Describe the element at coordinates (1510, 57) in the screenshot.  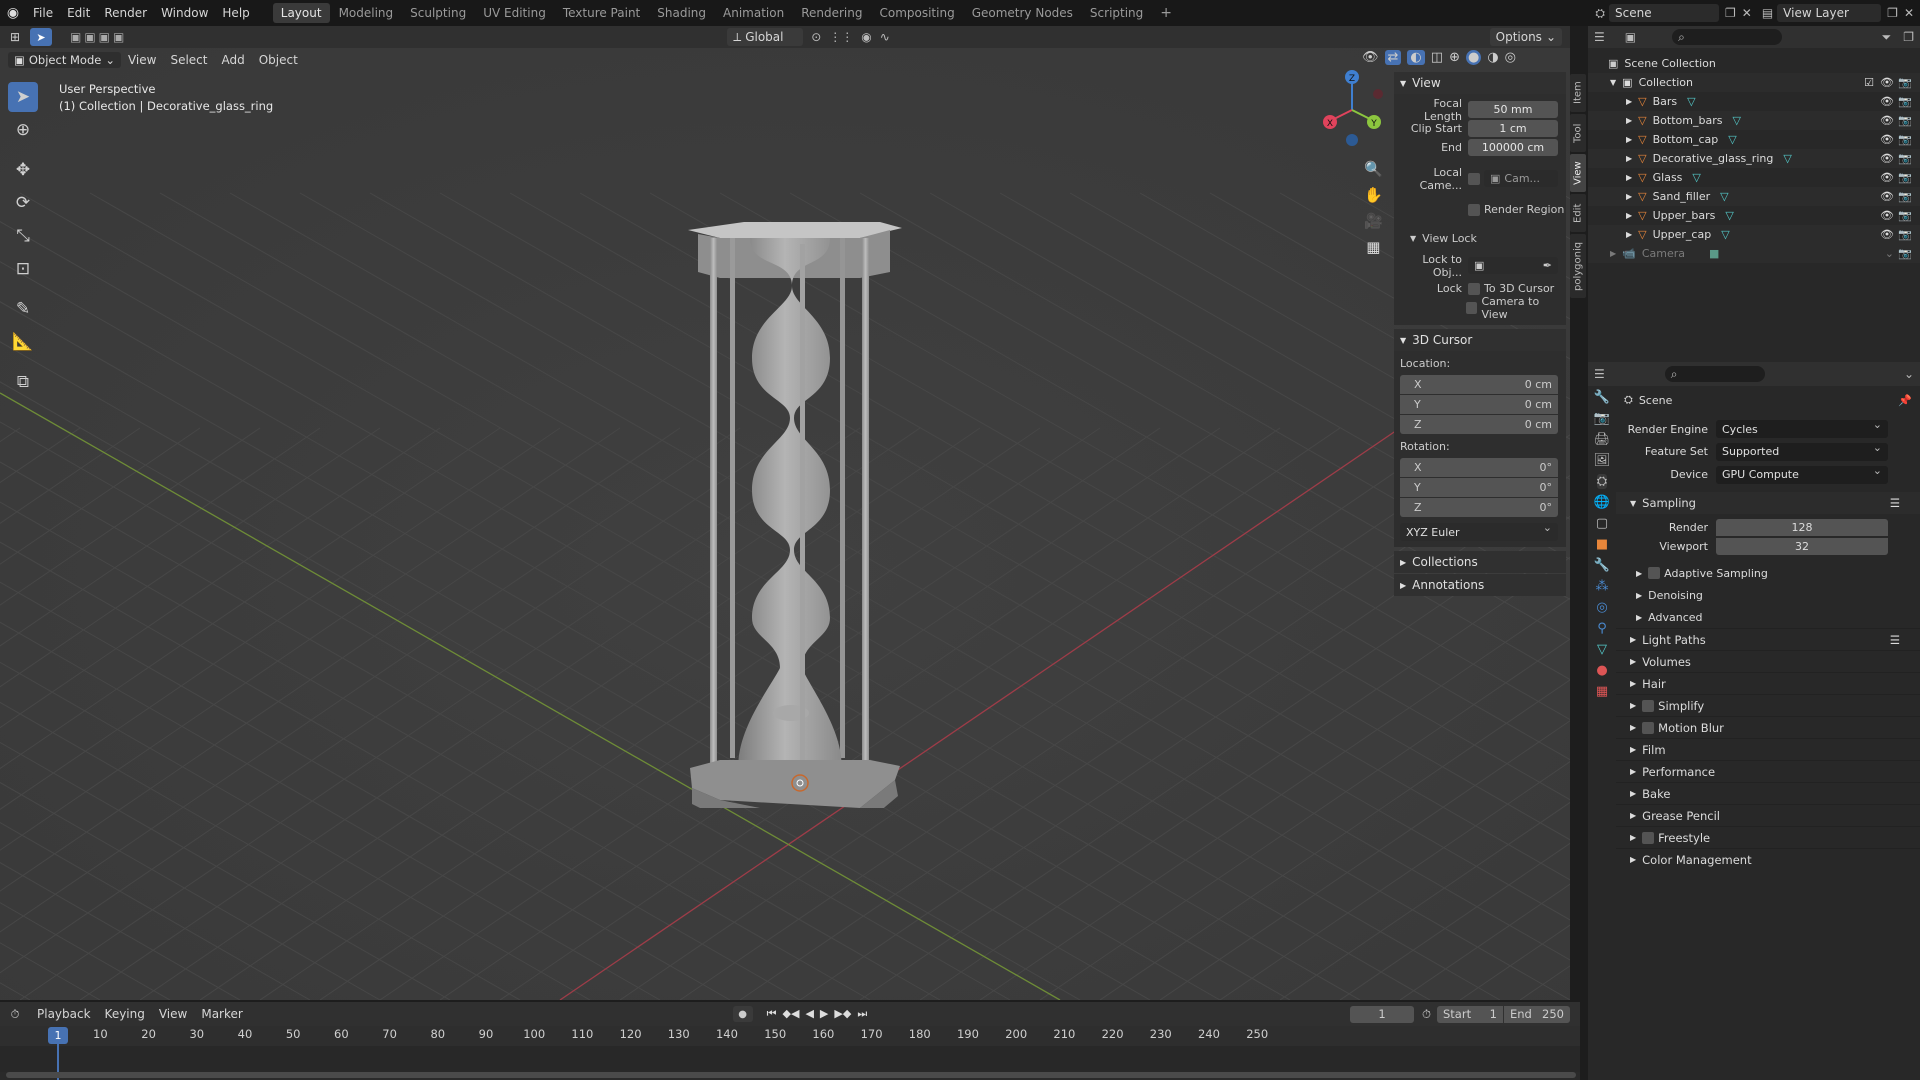
I see `rendered-shading-icon: ◎` at that location.